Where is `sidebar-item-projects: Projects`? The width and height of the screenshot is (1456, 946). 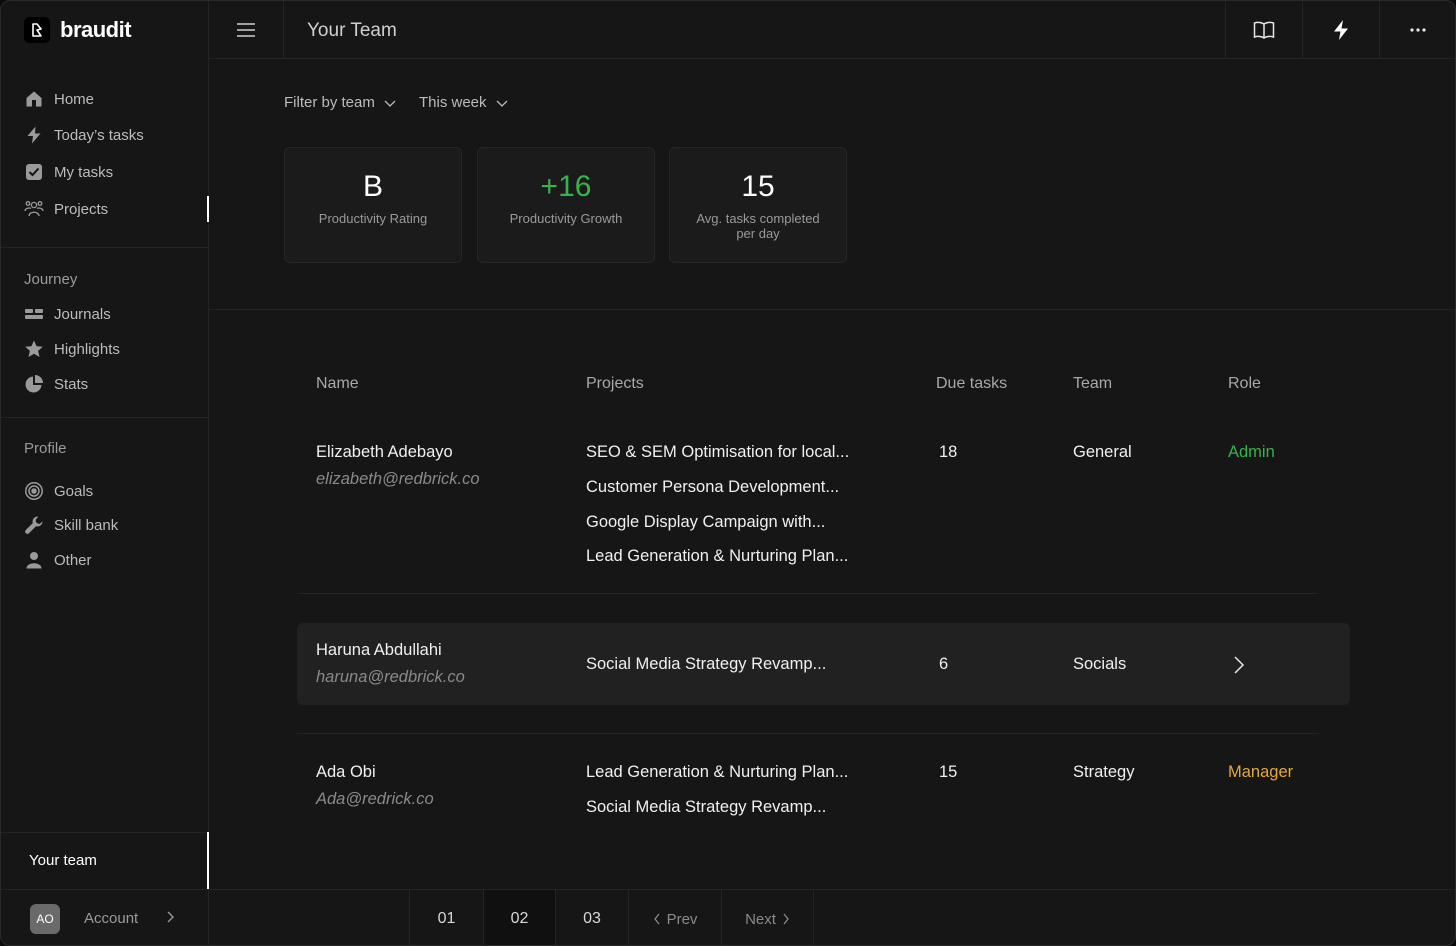
sidebar-item-projects: Projects is located at coordinates (66, 209).